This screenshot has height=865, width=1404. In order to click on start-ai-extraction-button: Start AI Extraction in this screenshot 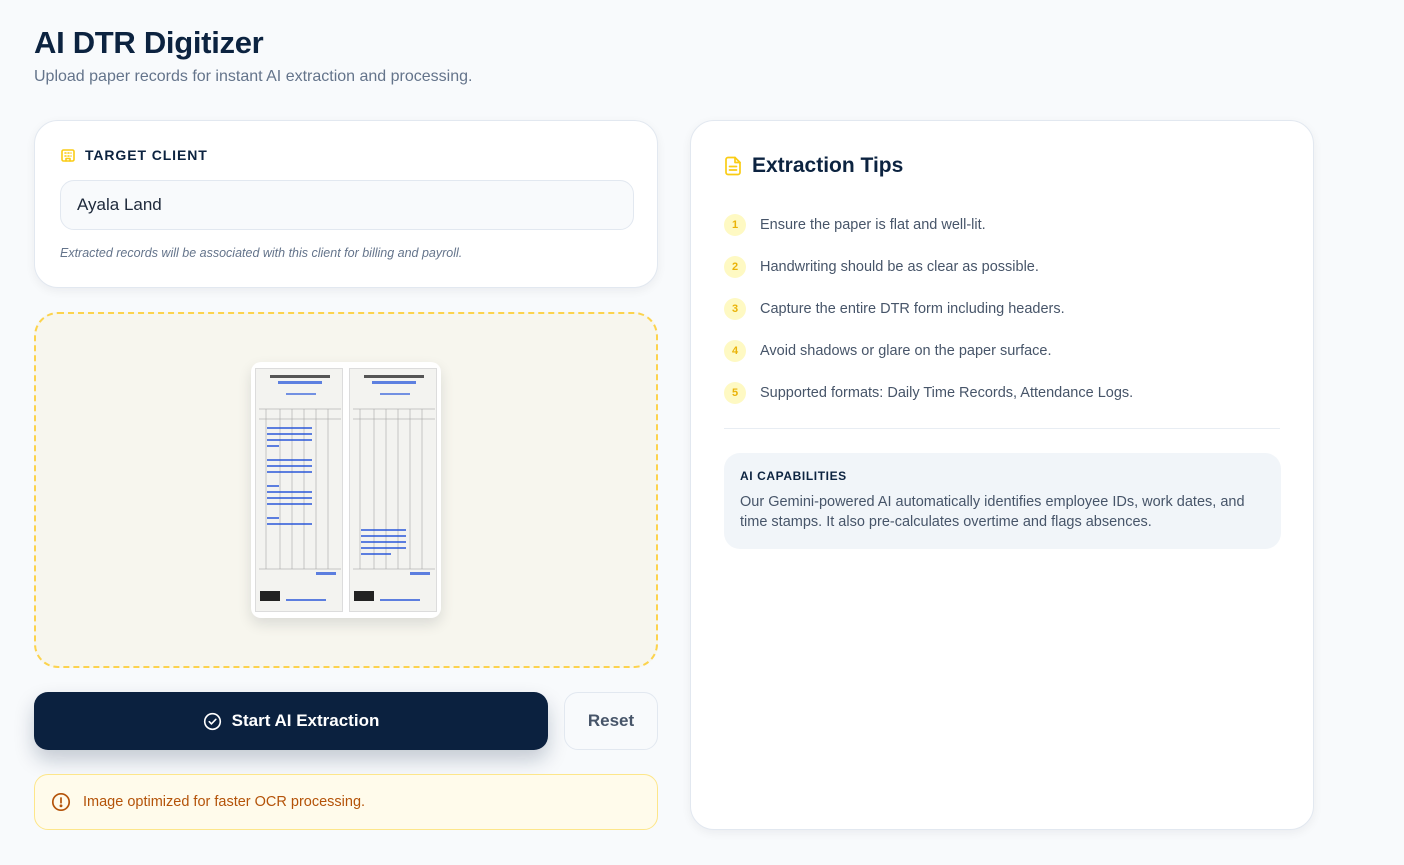, I will do `click(291, 721)`.